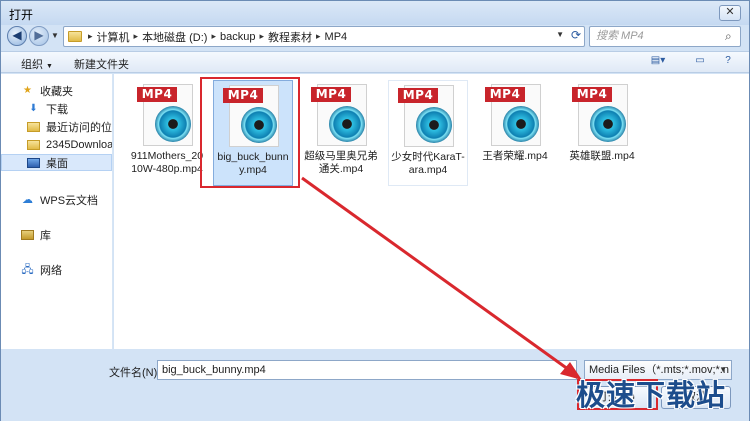 The height and width of the screenshot is (421, 750). Describe the element at coordinates (651, 396) in the screenshot. I see `watermark-text: 极速下载站` at that location.